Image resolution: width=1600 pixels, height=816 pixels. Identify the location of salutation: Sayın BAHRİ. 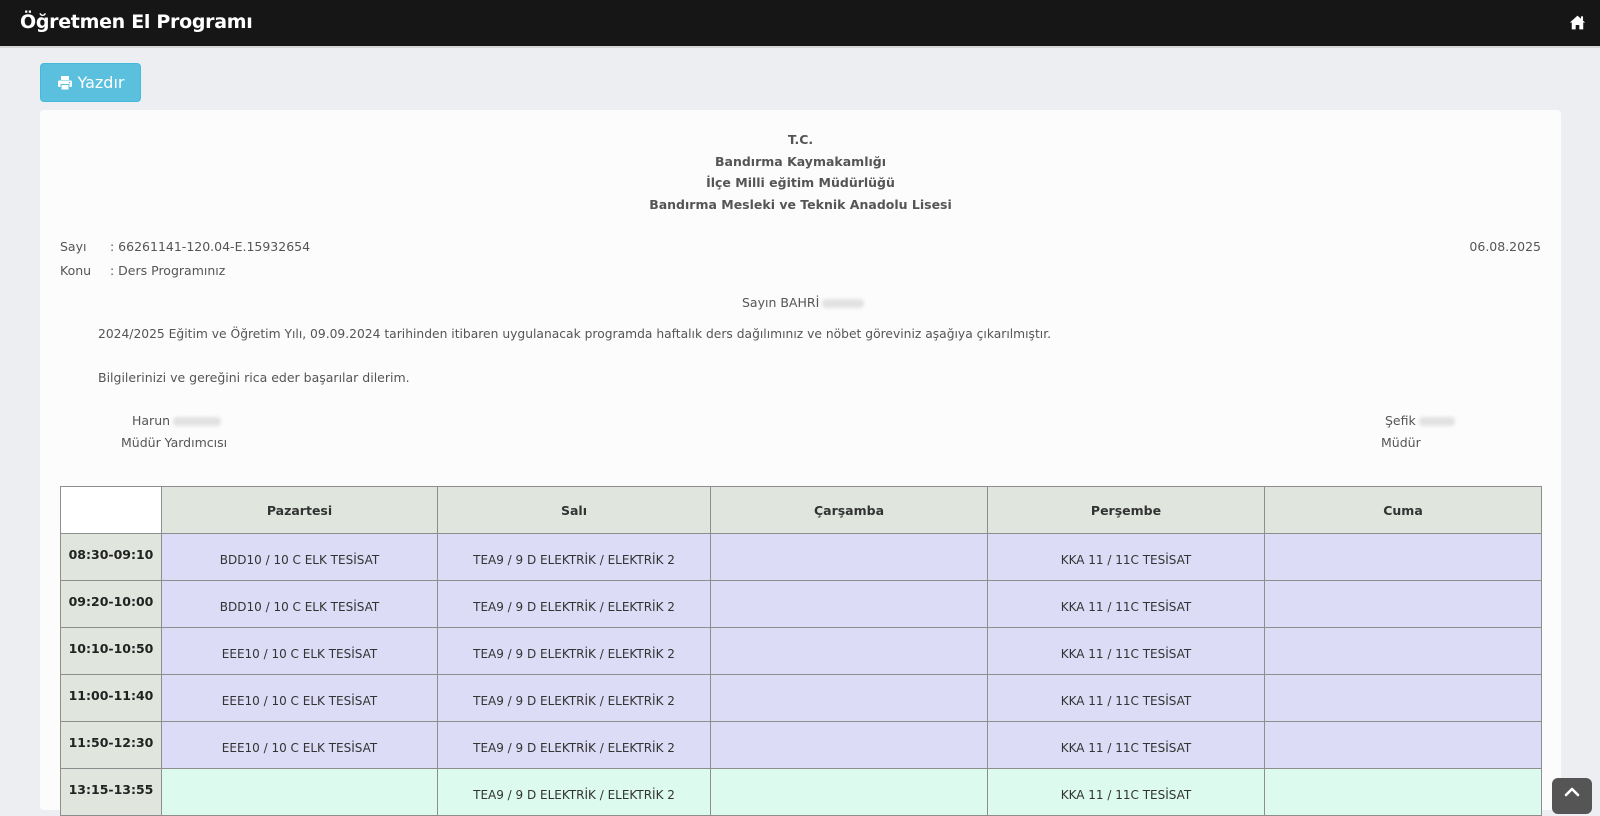
(803, 302).